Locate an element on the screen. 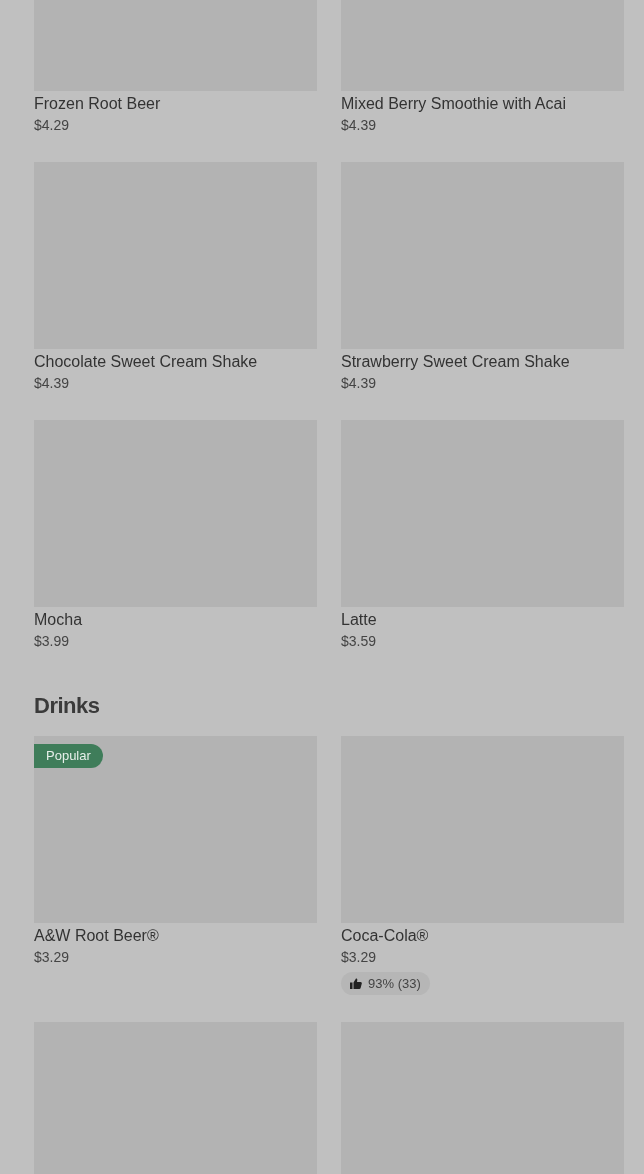 The width and height of the screenshot is (644, 1174). thumbs-up-icon is located at coordinates (356, 983).